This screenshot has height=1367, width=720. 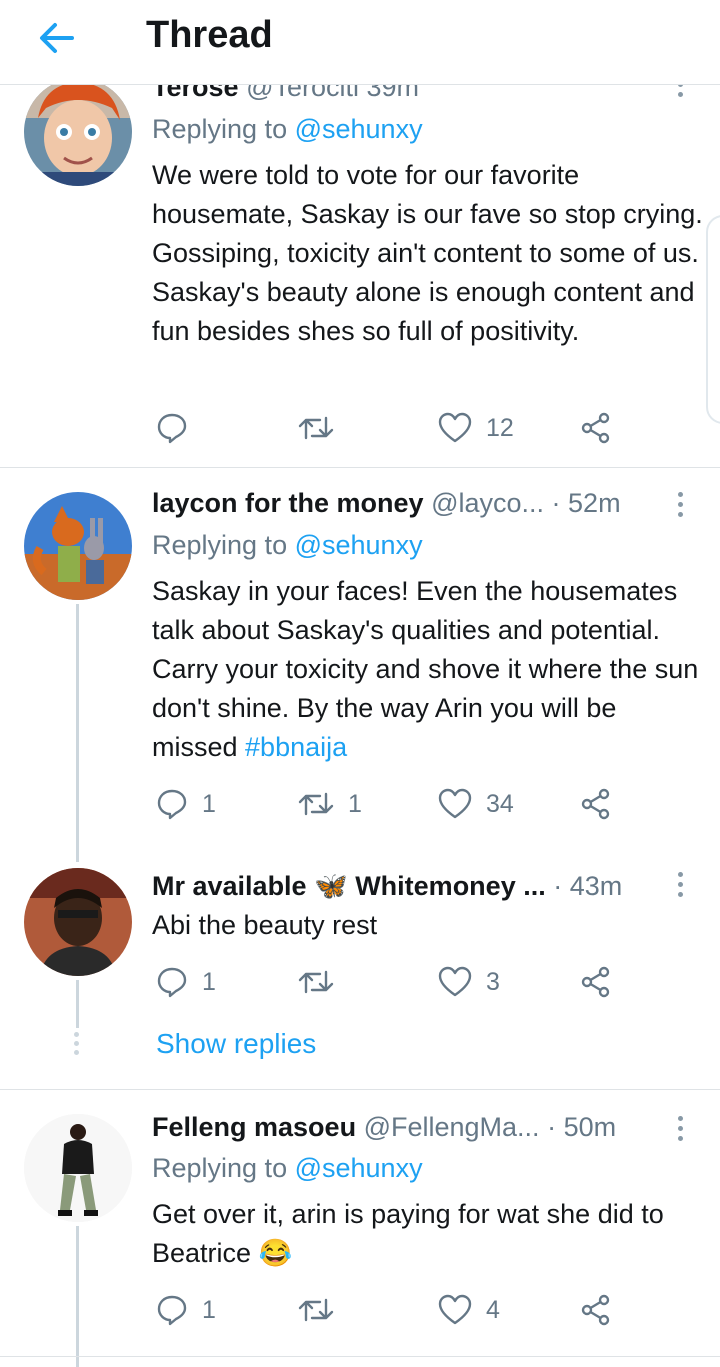 I want to click on tweet-text: Abi the beauty rest, so click(x=265, y=925).